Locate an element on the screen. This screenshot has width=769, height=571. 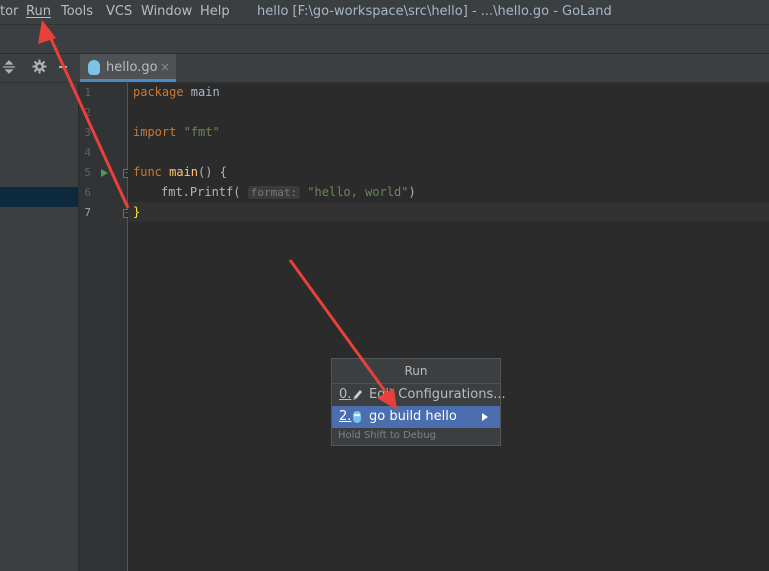
item-label: go build hello is located at coordinates (413, 416).